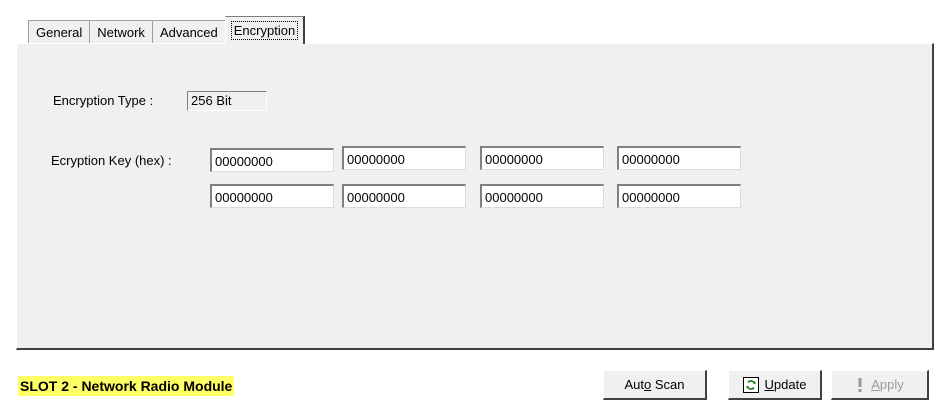 The width and height of the screenshot is (944, 410). I want to click on tab-encryption: Encryption, so click(265, 30).